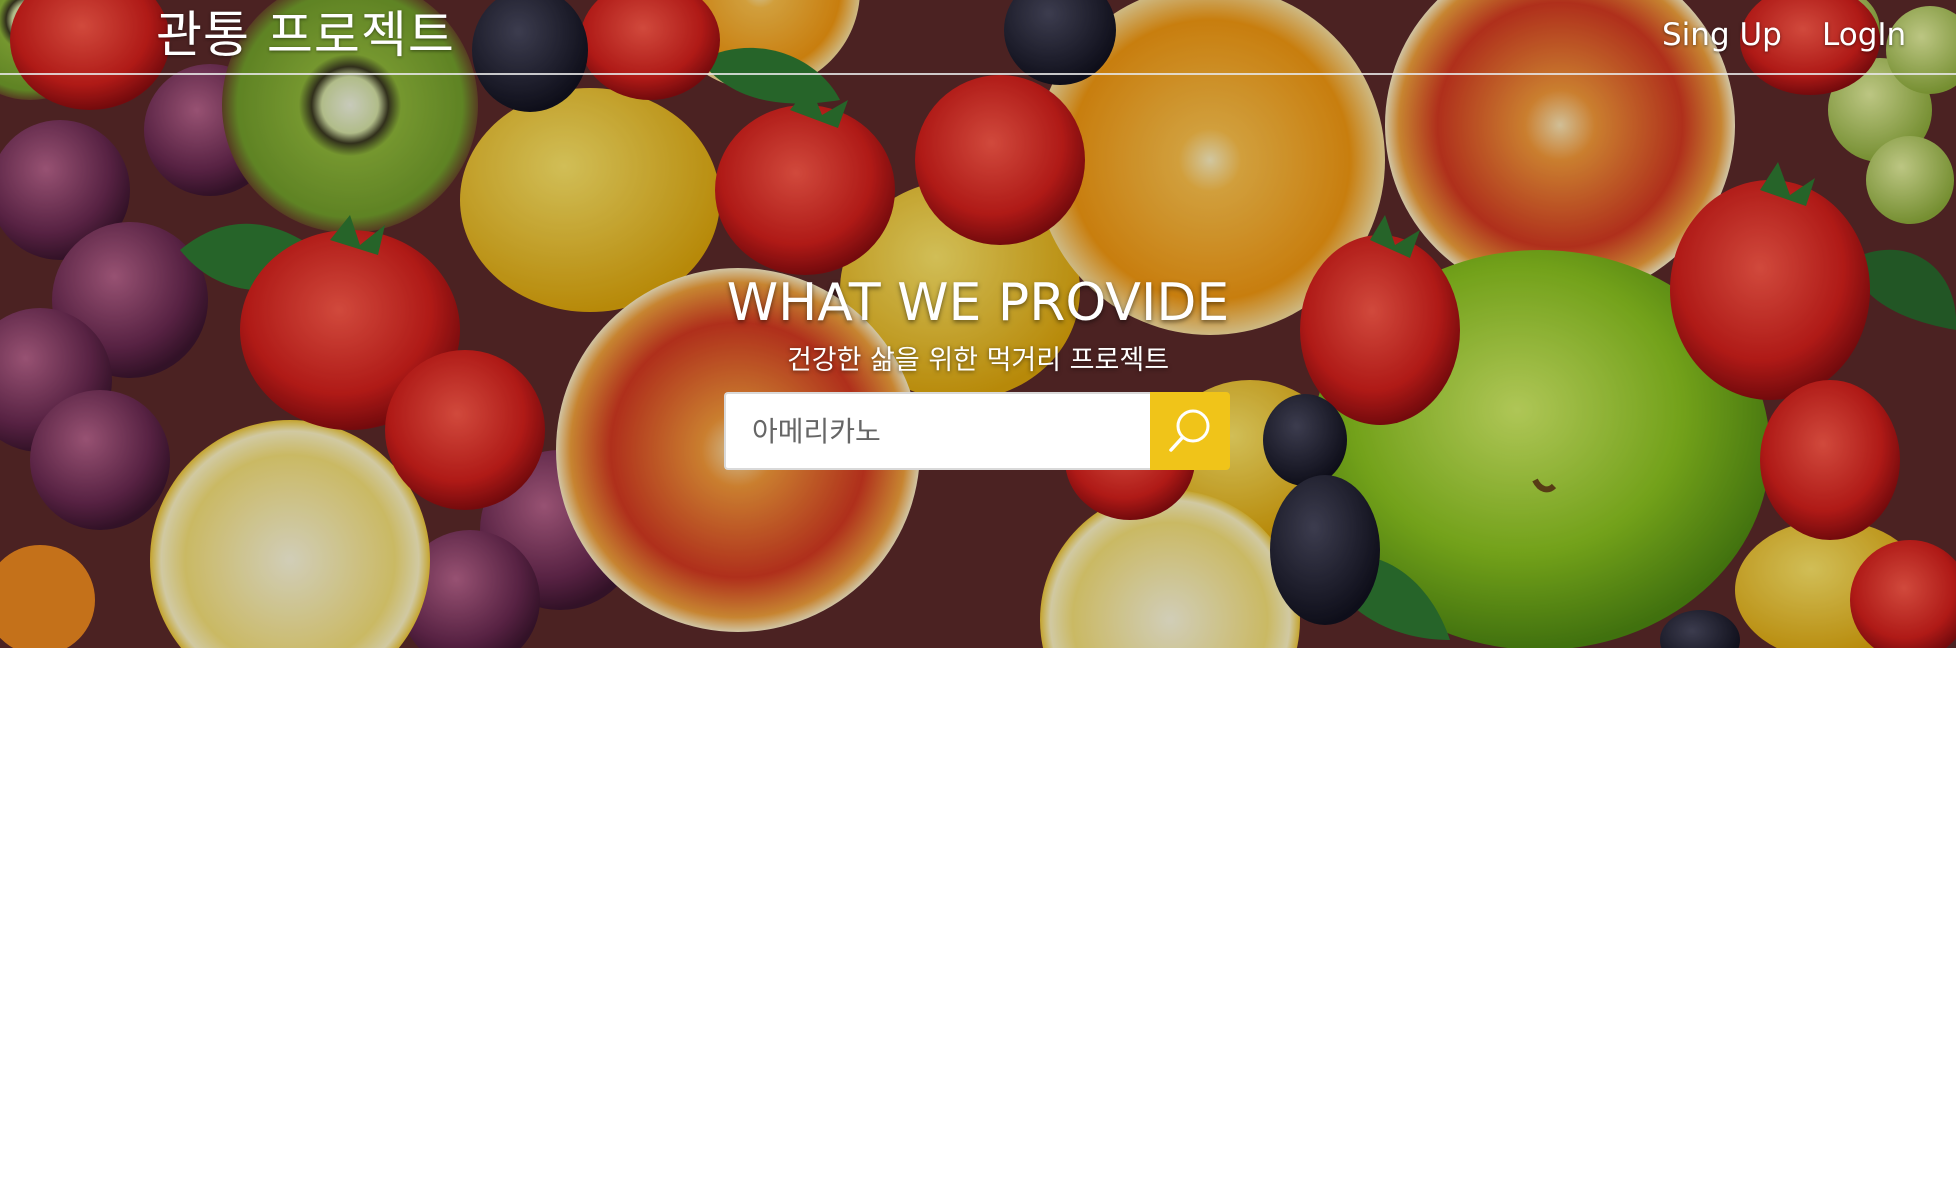 Image resolution: width=1956 pixels, height=1200 pixels. I want to click on top-navigation-bar: 관통 프로젝트 Sing Up LogIn, so click(978, 37).